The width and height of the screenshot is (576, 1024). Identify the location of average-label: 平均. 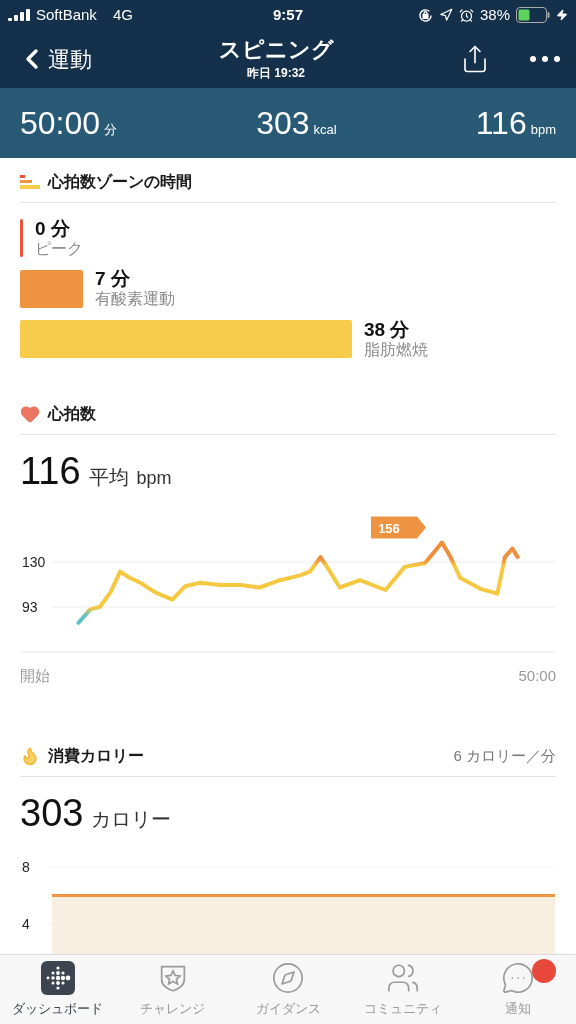
(108, 478).